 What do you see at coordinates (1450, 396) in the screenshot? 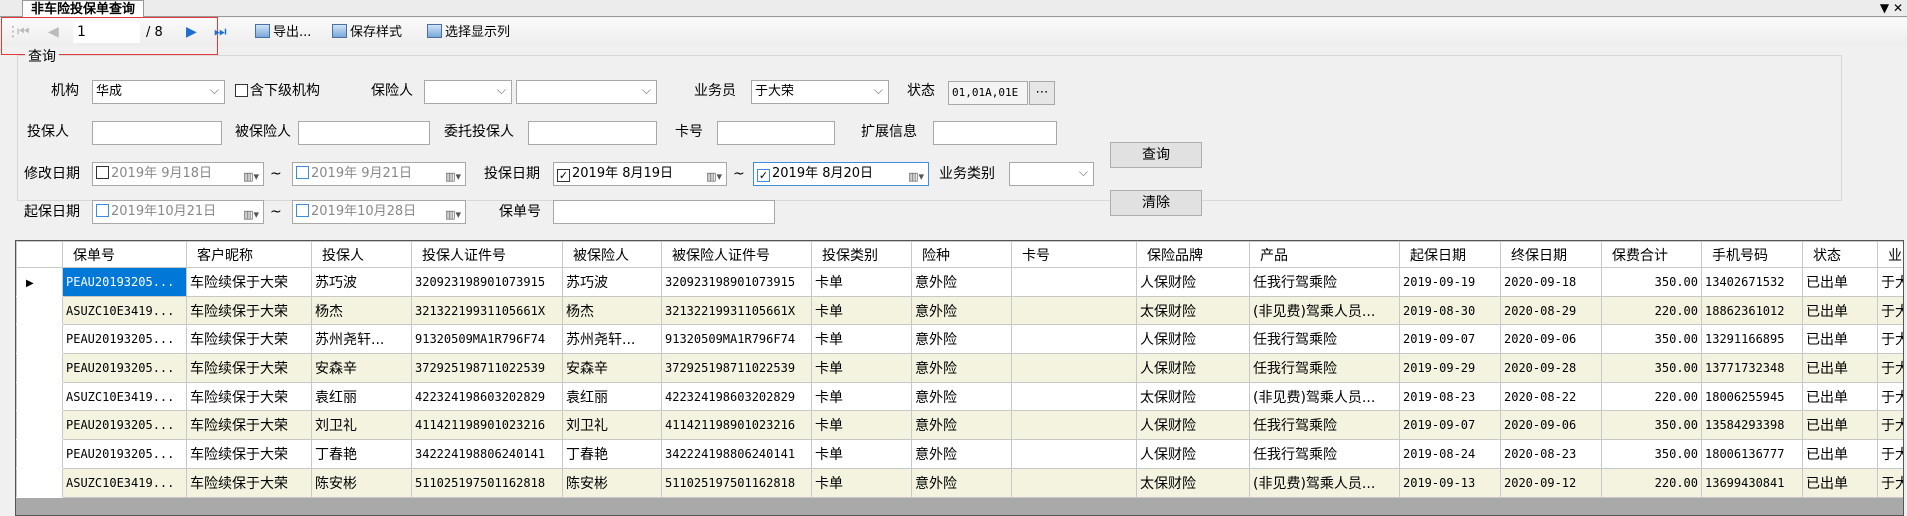
I see `table-cell: 2019-08-23` at bounding box center [1450, 396].